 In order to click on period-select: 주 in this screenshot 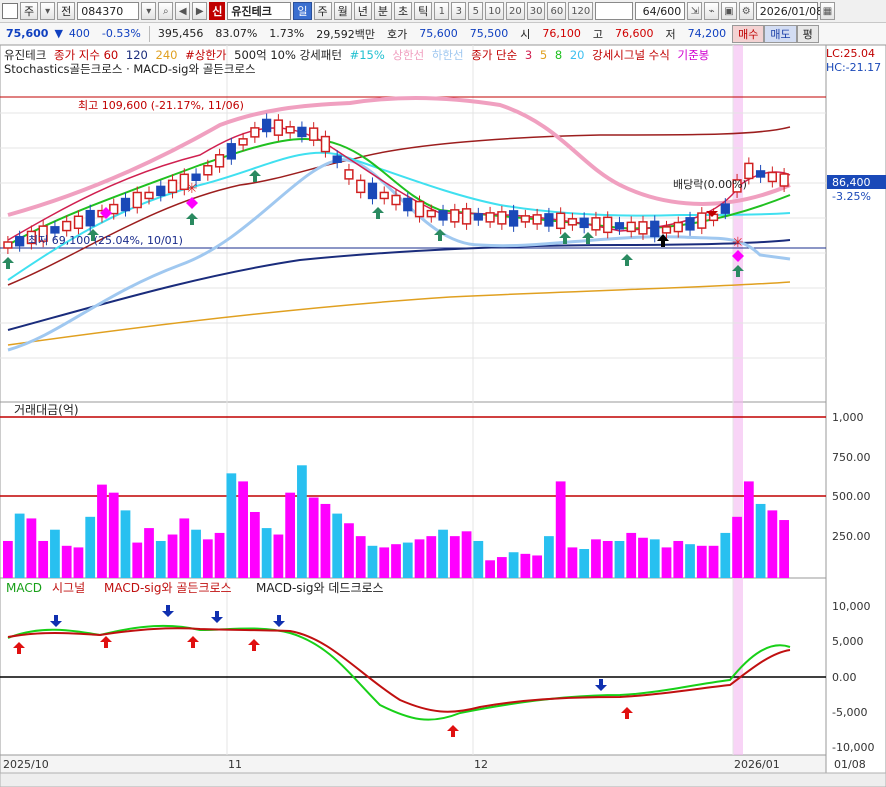, I will do `click(29, 11)`.